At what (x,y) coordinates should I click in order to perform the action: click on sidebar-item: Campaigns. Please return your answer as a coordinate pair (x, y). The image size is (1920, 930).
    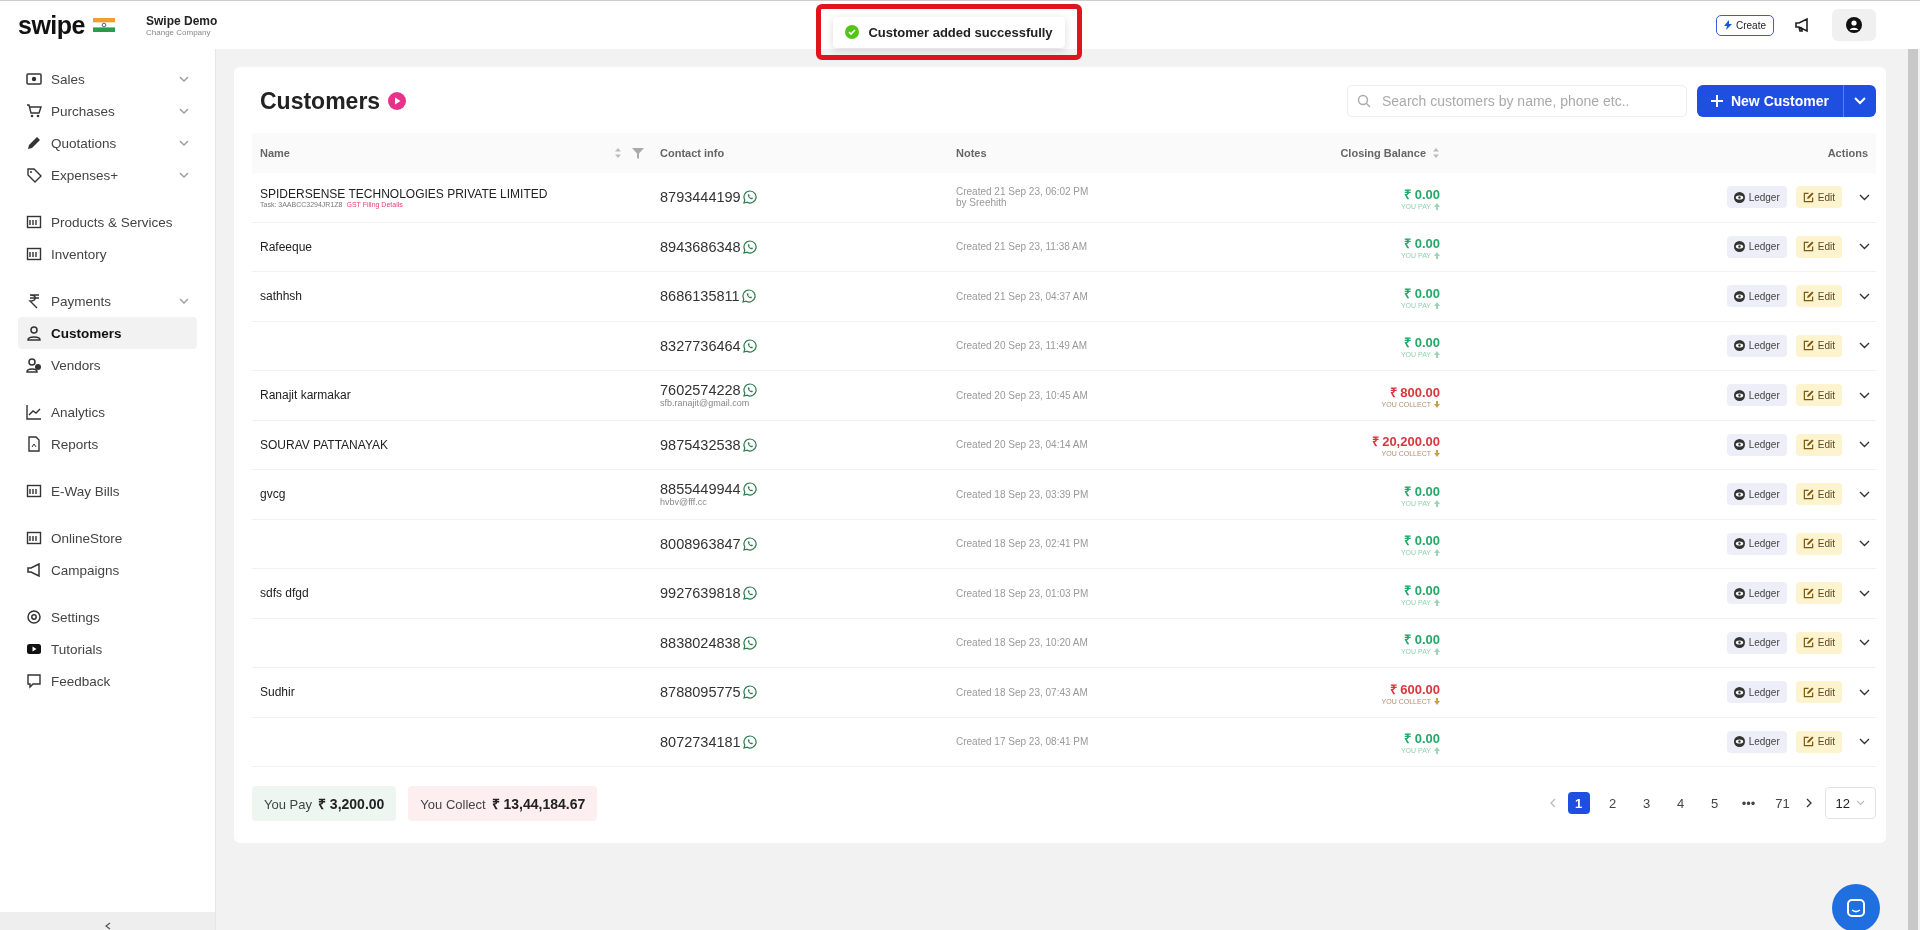
    Looking at the image, I should click on (107, 570).